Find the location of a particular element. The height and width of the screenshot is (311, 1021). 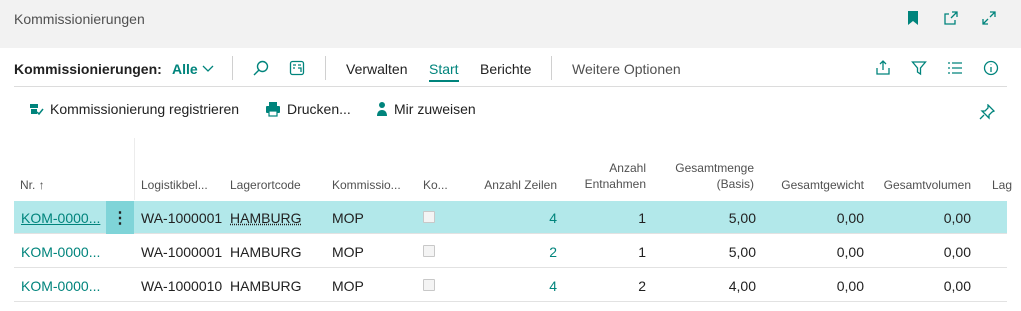

person-icon is located at coordinates (382, 109).